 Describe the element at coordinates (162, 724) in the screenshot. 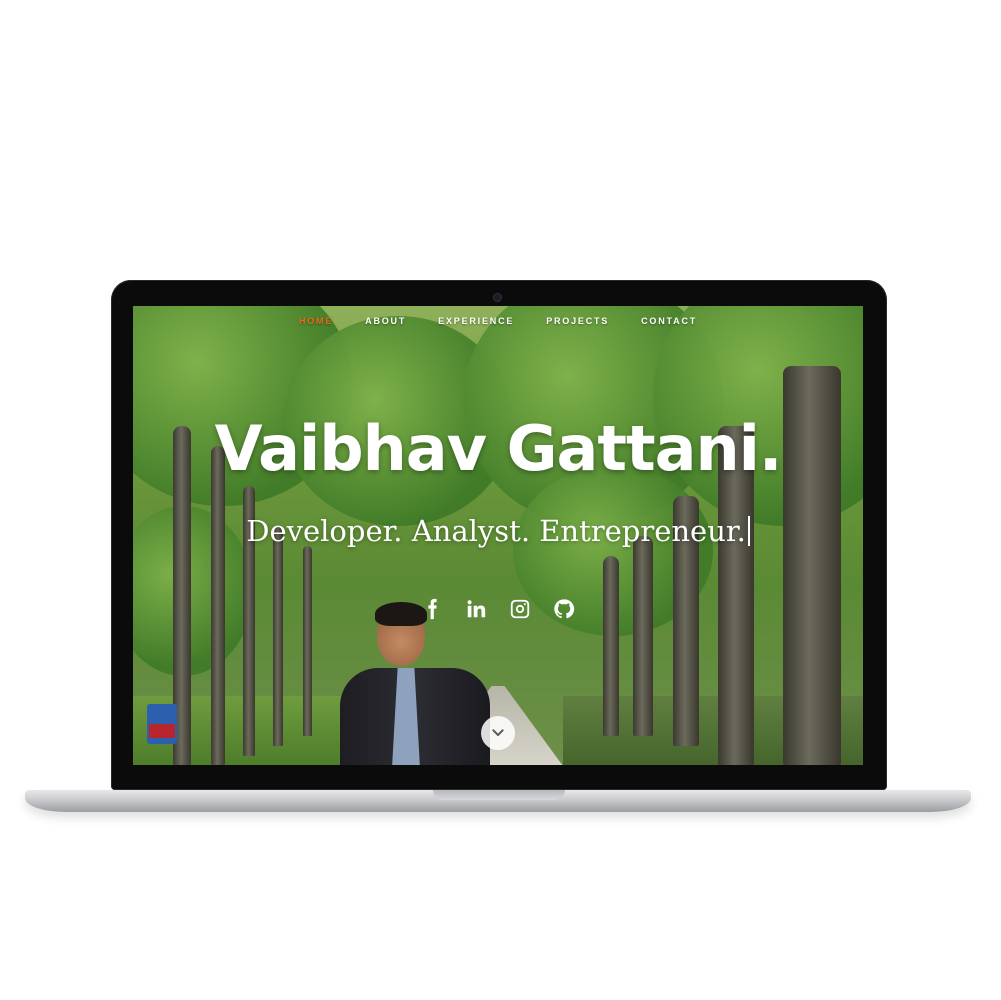

I see `kiosk` at that location.